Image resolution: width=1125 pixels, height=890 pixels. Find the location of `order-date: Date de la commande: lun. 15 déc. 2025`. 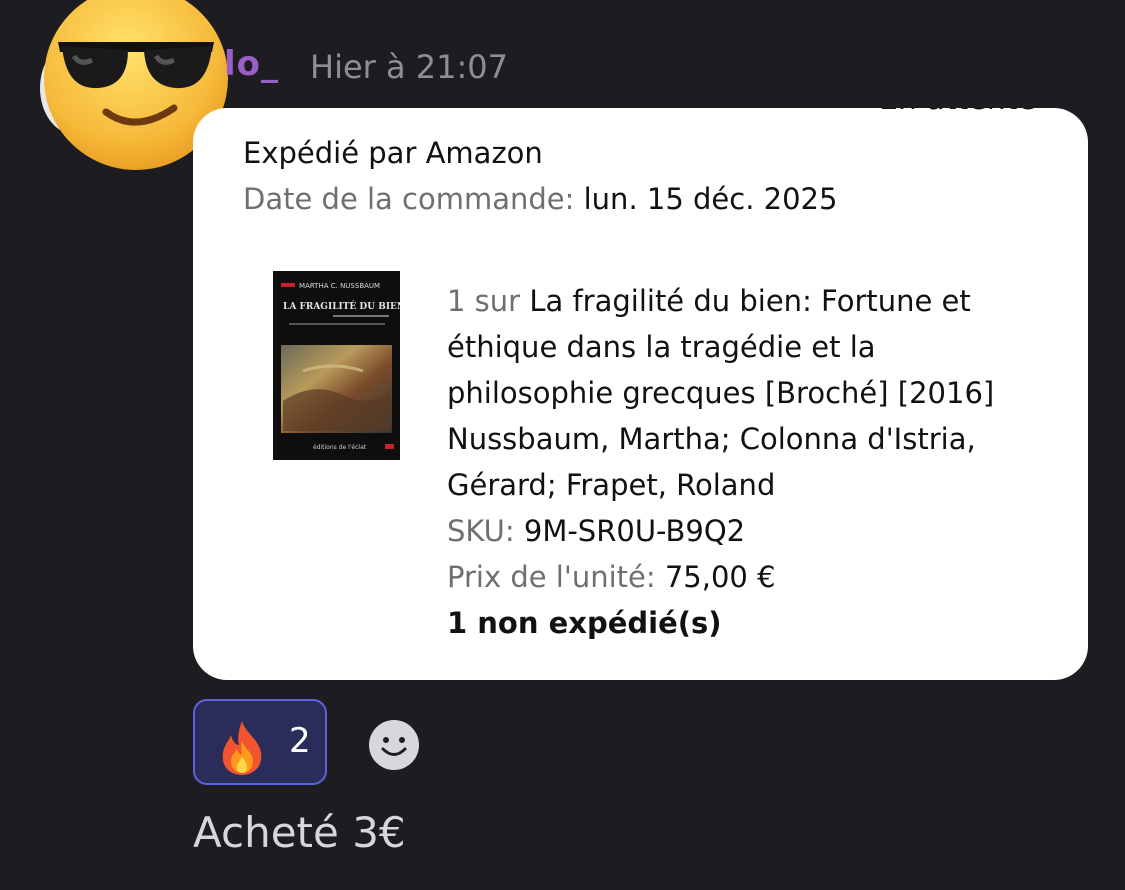

order-date: Date de la commande: lun. 15 déc. 2025 is located at coordinates (540, 199).